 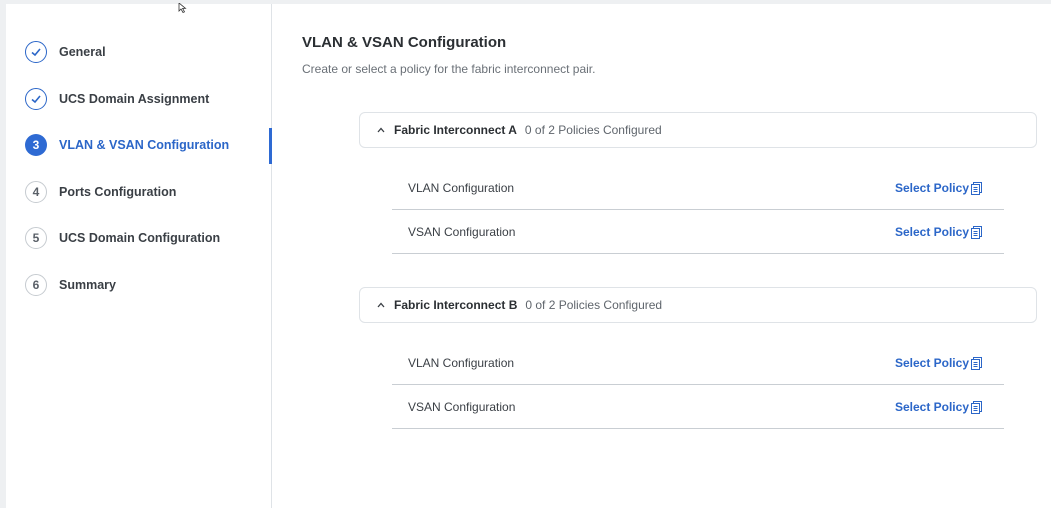 What do you see at coordinates (36, 238) in the screenshot?
I see `step-number: 5` at bounding box center [36, 238].